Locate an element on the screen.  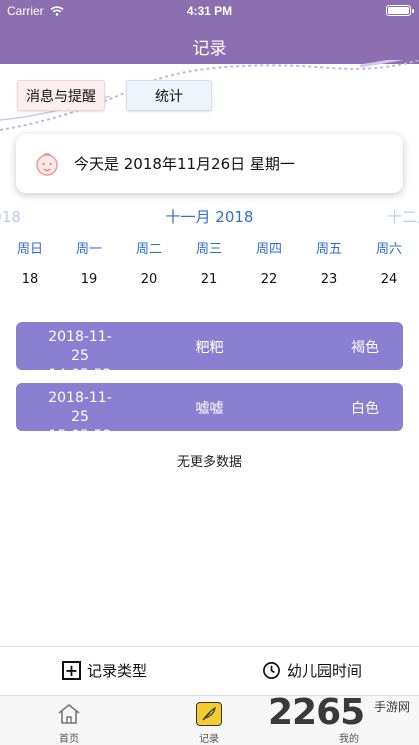
kindergarten-time-label: 幼儿园时间 is located at coordinates (325, 671).